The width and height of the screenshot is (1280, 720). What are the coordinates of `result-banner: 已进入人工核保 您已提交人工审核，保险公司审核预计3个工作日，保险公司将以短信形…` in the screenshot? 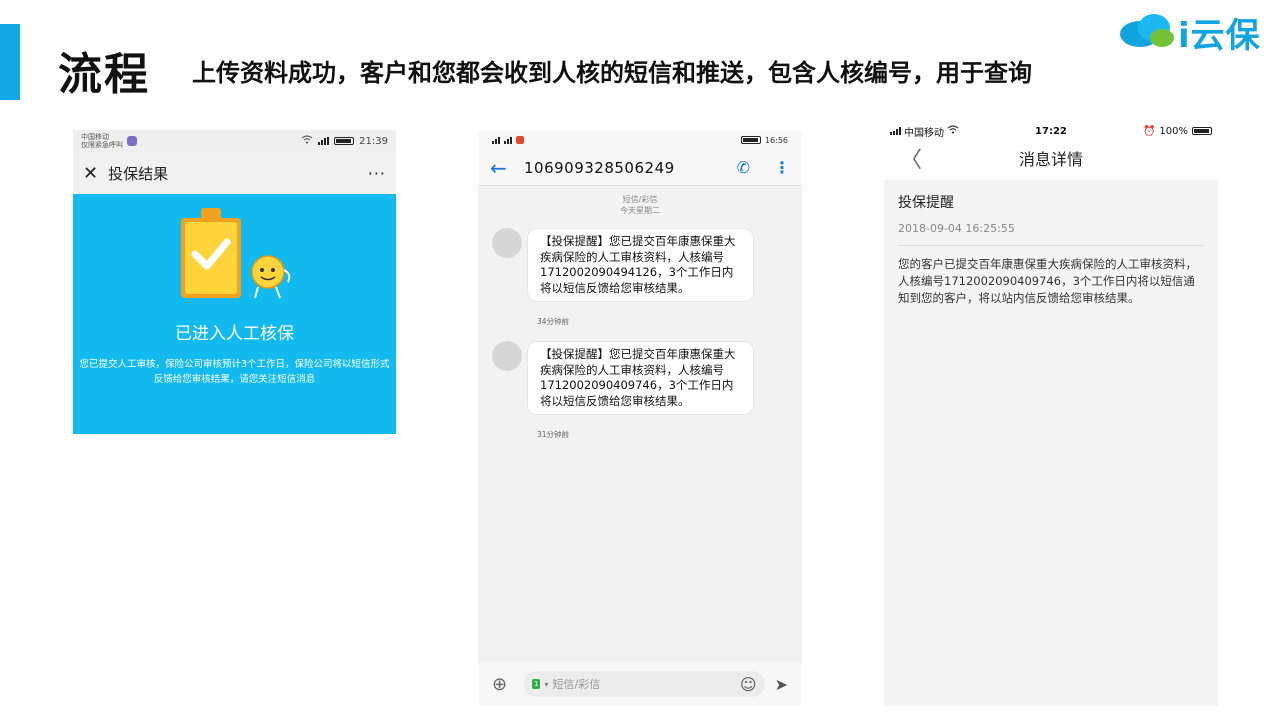 It's located at (234, 314).